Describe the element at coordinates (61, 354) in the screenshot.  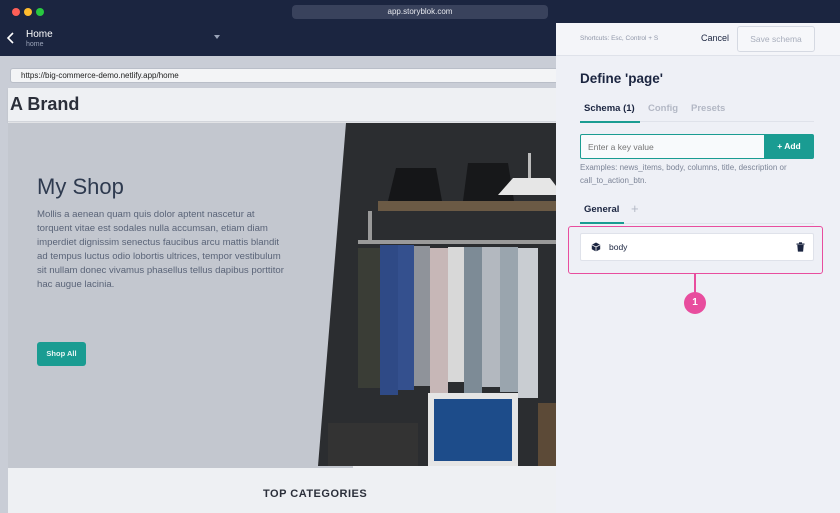
I see `shop-all-button: Shop All` at that location.